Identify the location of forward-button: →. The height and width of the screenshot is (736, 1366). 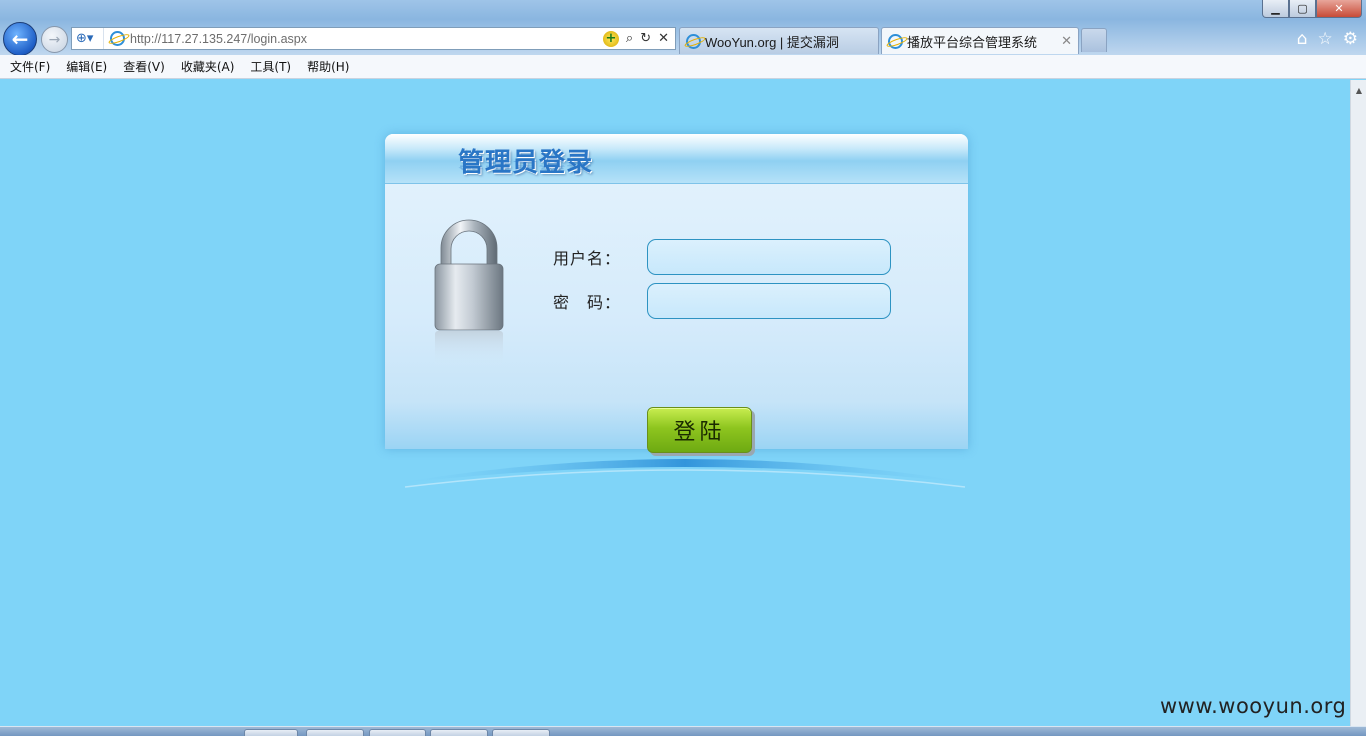
(54, 39).